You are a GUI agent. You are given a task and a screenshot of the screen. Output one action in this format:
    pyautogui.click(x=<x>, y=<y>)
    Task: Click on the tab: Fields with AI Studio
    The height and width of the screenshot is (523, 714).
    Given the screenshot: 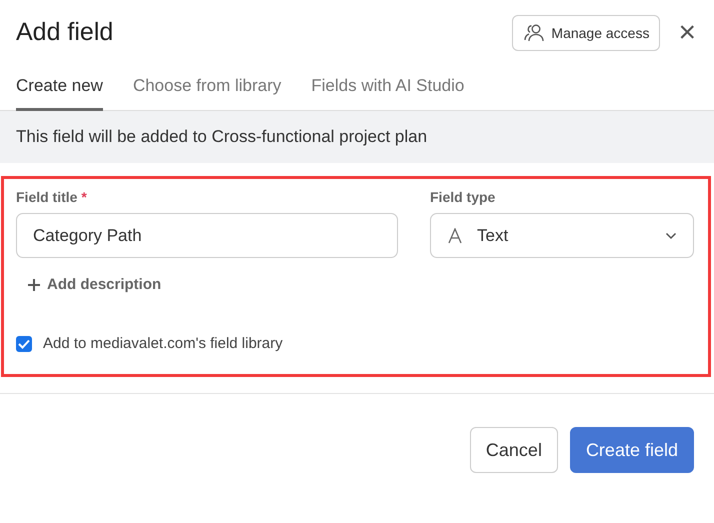 What is the action you would take?
    pyautogui.click(x=387, y=93)
    